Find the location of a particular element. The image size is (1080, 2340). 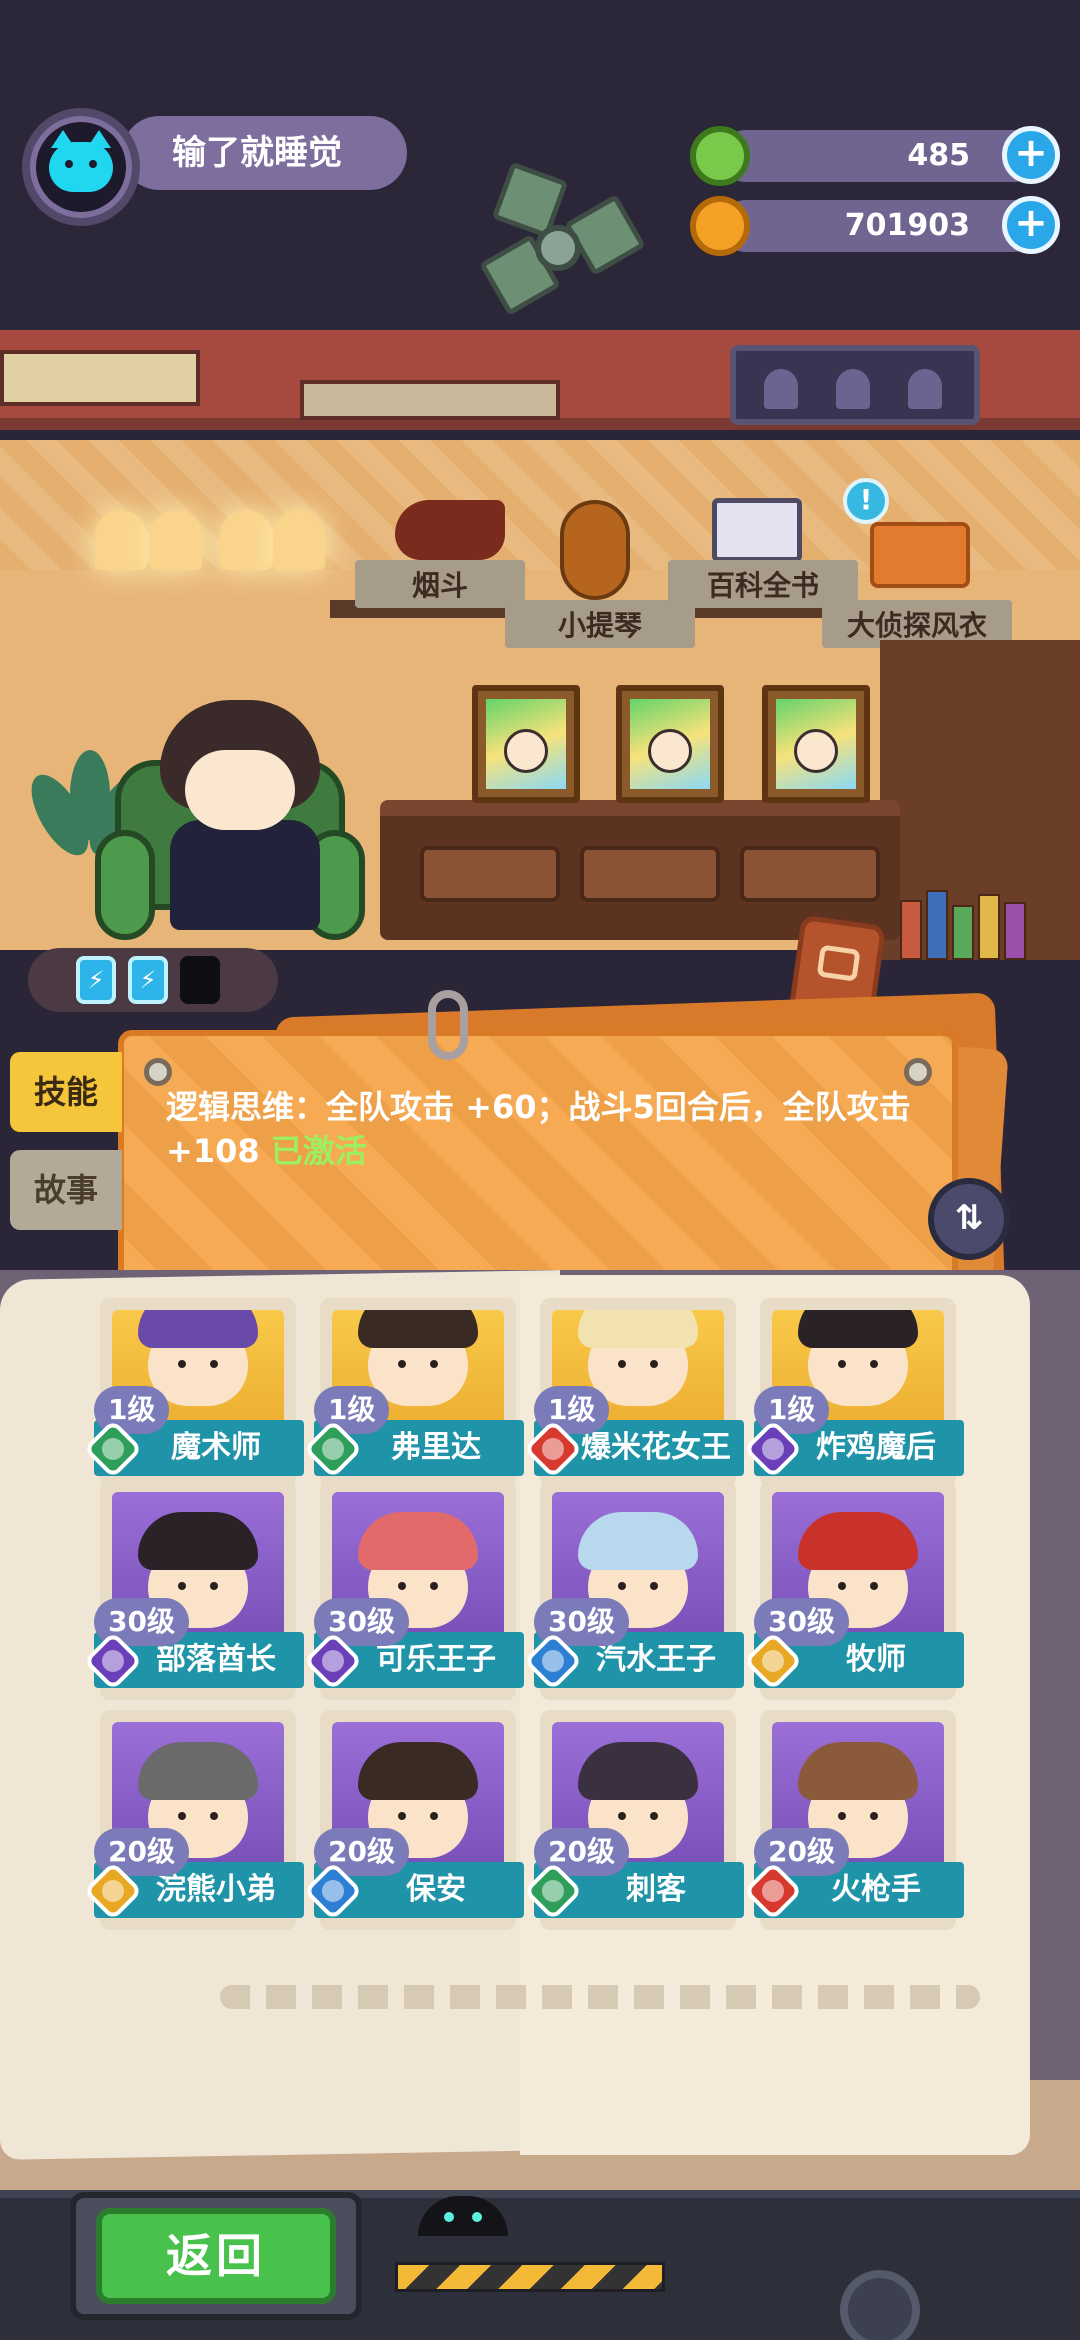

character-card: 20级 火枪手 is located at coordinates (853, 1820).